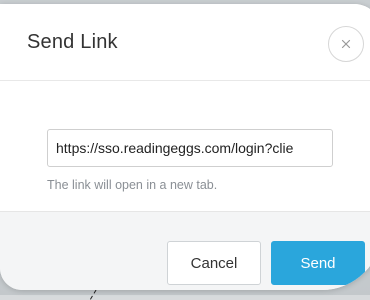 This screenshot has width=370, height=300. What do you see at coordinates (132, 185) in the screenshot?
I see `help-text: The link will open in a new tab.` at bounding box center [132, 185].